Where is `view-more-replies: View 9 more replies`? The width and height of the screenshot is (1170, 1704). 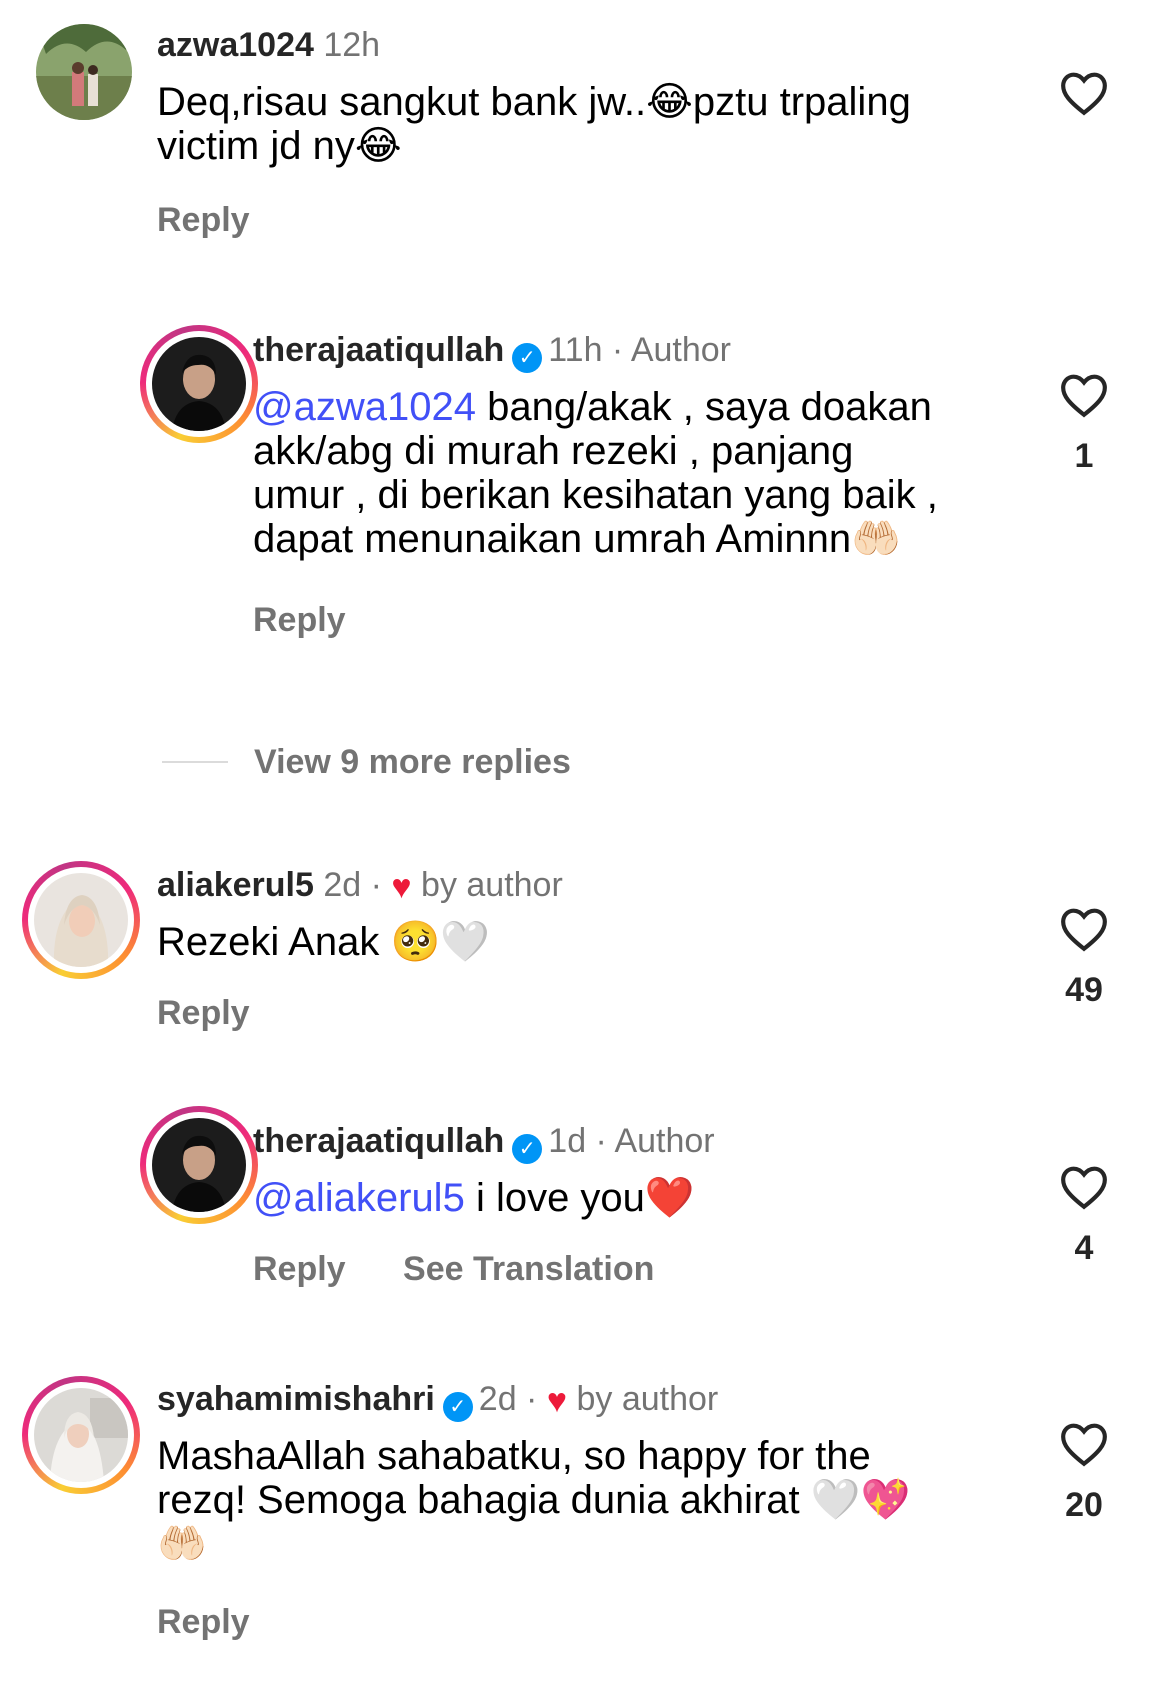 view-more-replies: View 9 more replies is located at coordinates (366, 762).